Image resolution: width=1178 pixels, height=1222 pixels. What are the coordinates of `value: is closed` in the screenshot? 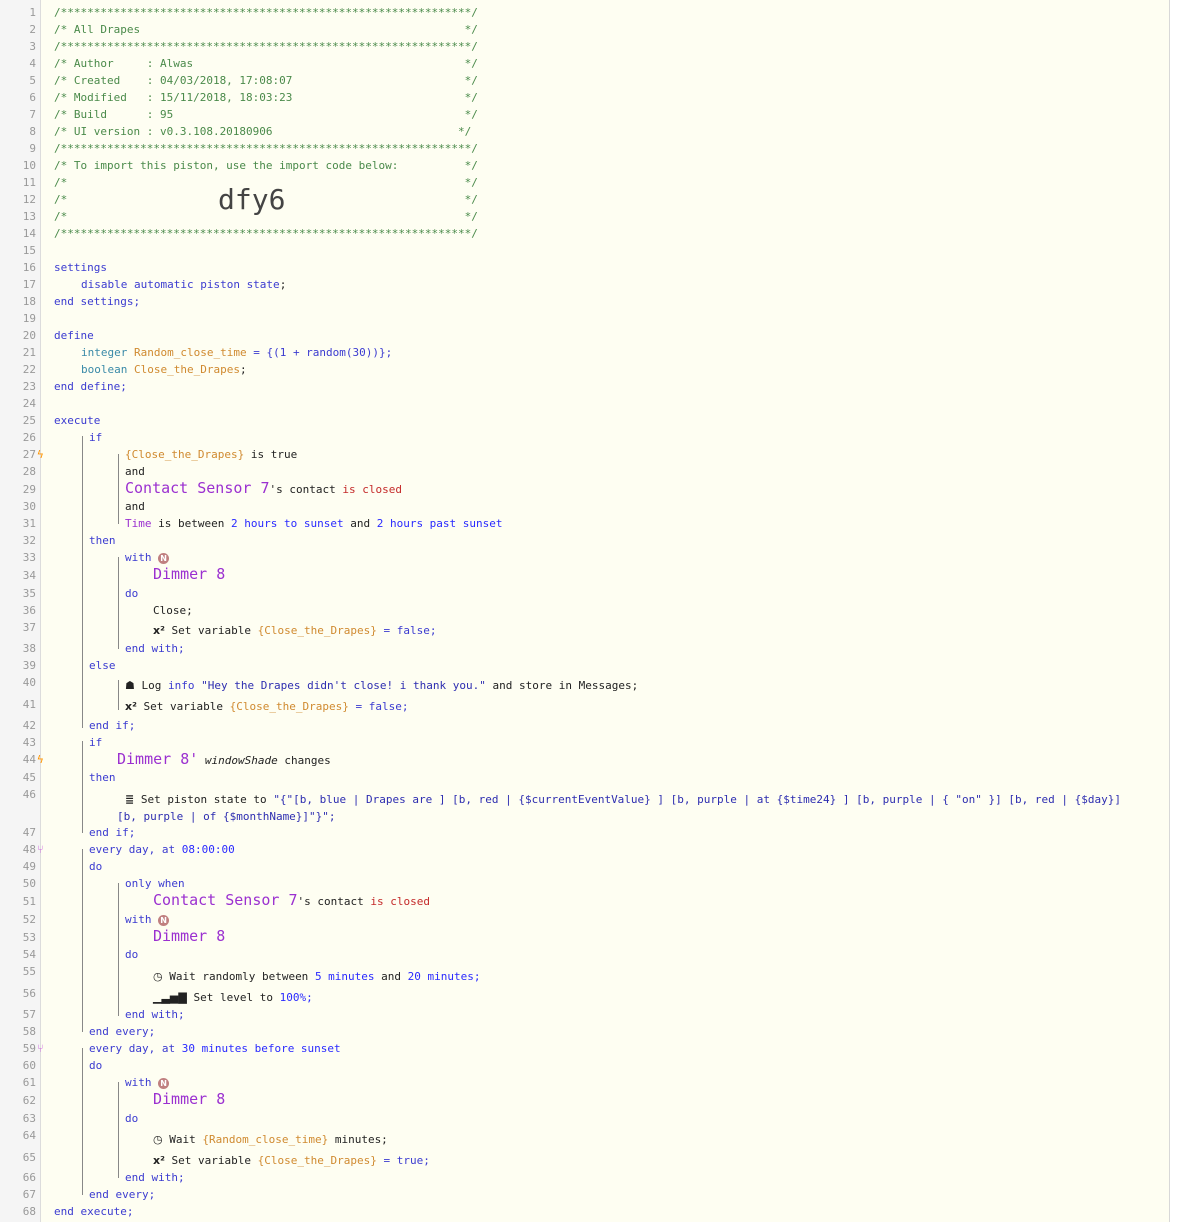 It's located at (372, 489).